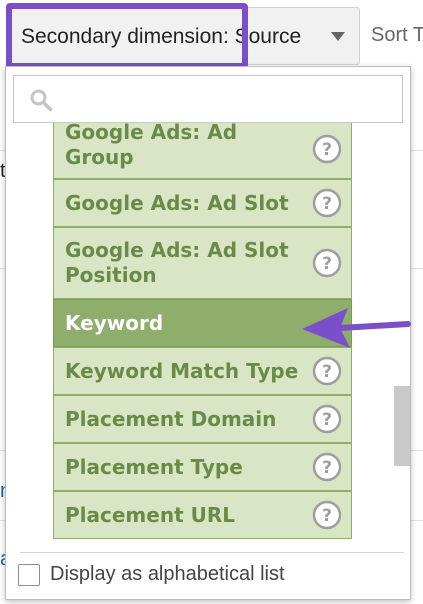 This screenshot has height=604, width=423. I want to click on secondary-dimension-dropdown: Secondary dimension: Source, so click(184, 36).